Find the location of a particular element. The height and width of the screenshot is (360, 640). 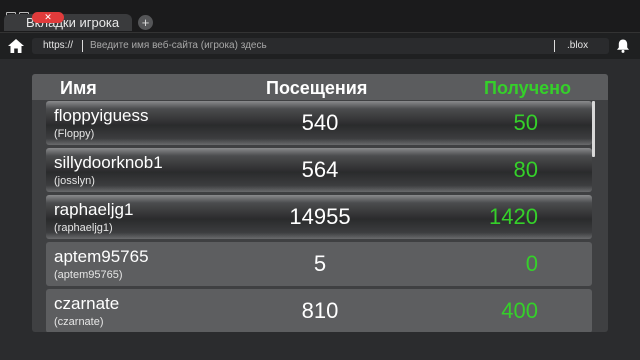

row-username: aptem95765 is located at coordinates (101, 256).